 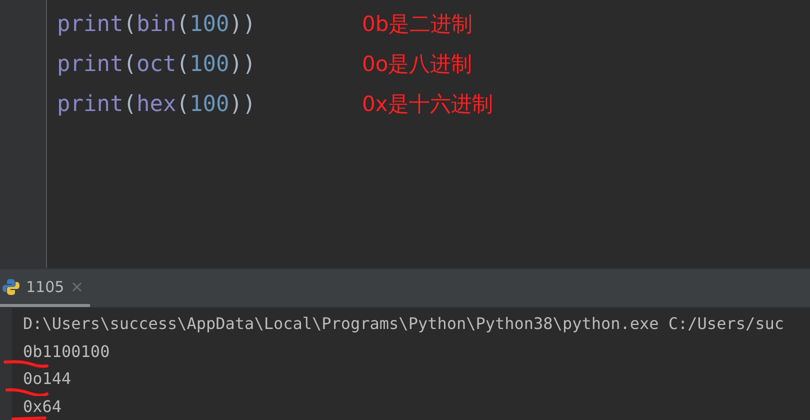 I want to click on console-line: 0o144, so click(x=47, y=378).